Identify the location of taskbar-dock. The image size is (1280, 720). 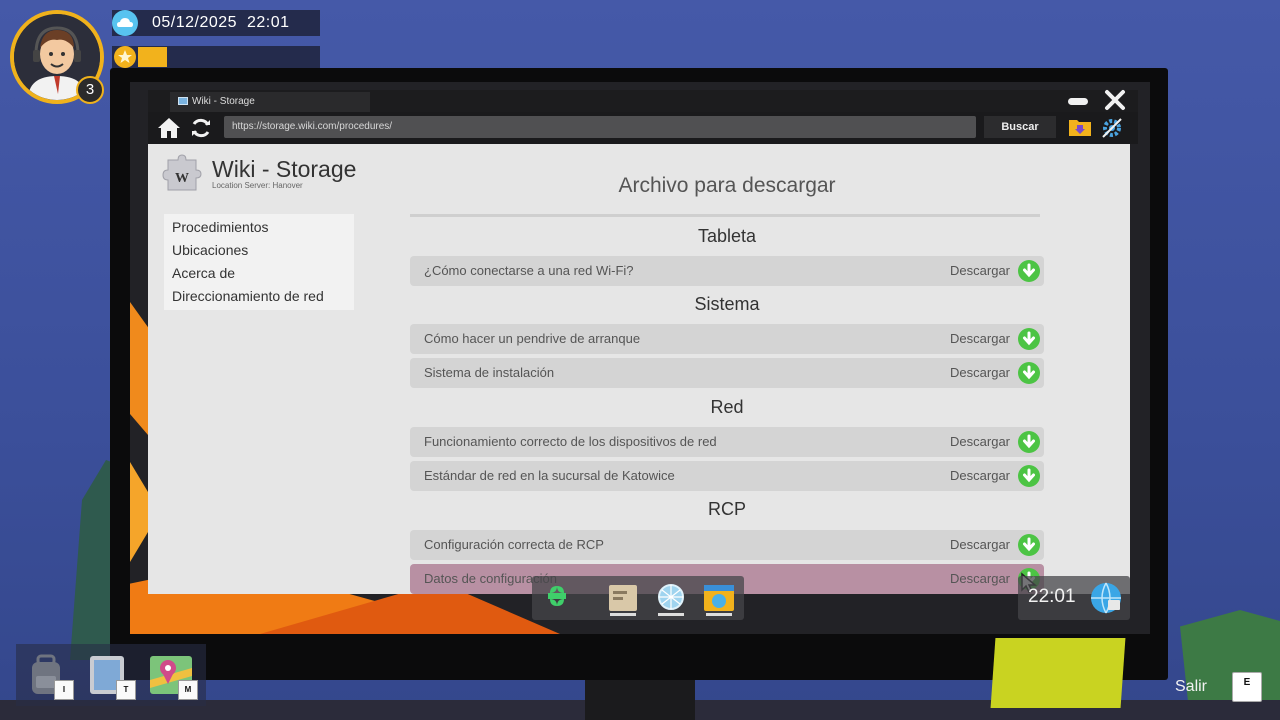
(638, 598).